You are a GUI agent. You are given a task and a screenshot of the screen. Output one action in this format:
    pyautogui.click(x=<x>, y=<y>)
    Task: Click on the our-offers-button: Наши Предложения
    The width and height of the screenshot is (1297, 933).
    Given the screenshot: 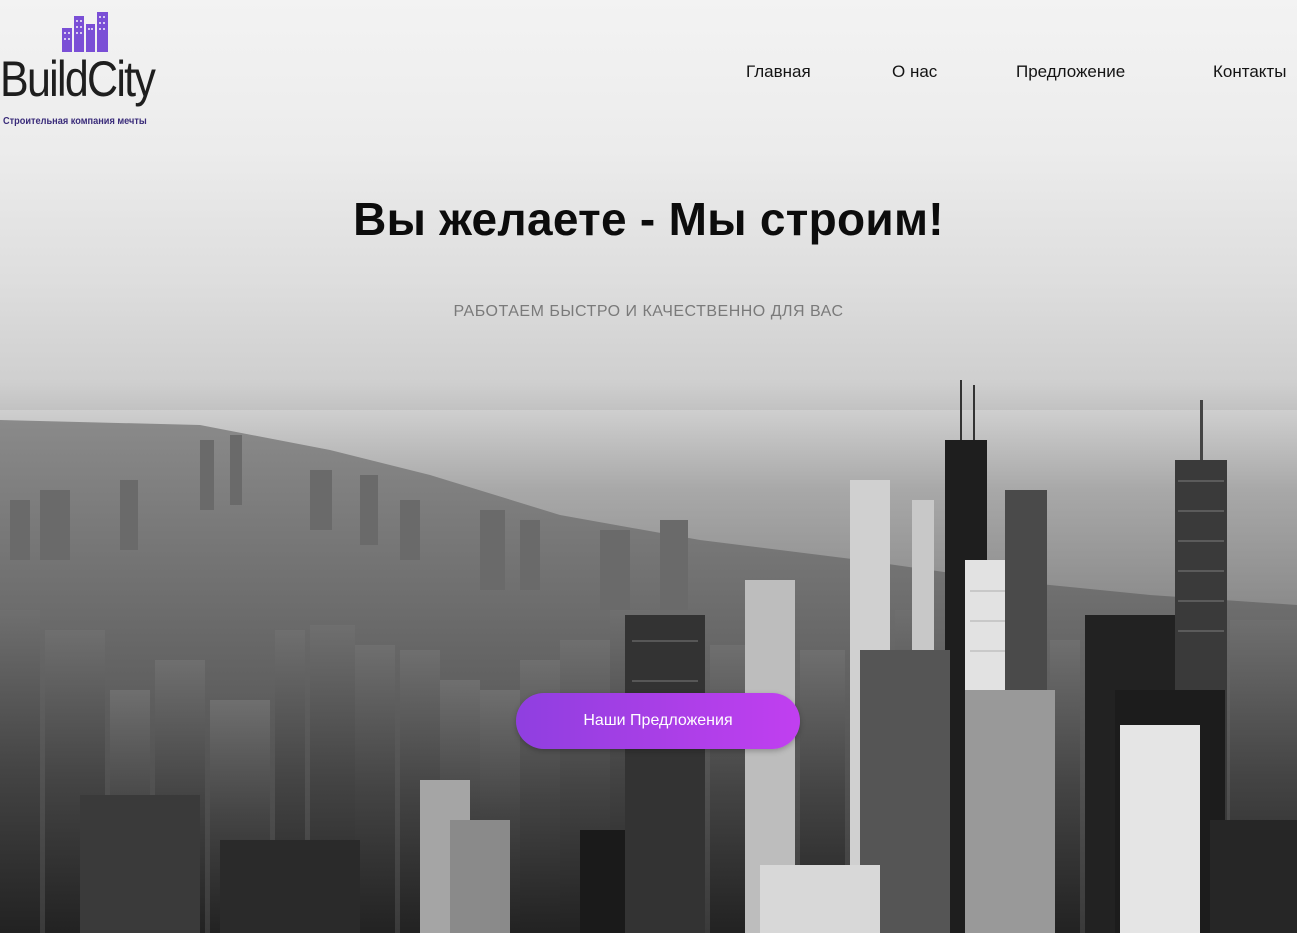 What is the action you would take?
    pyautogui.click(x=658, y=721)
    